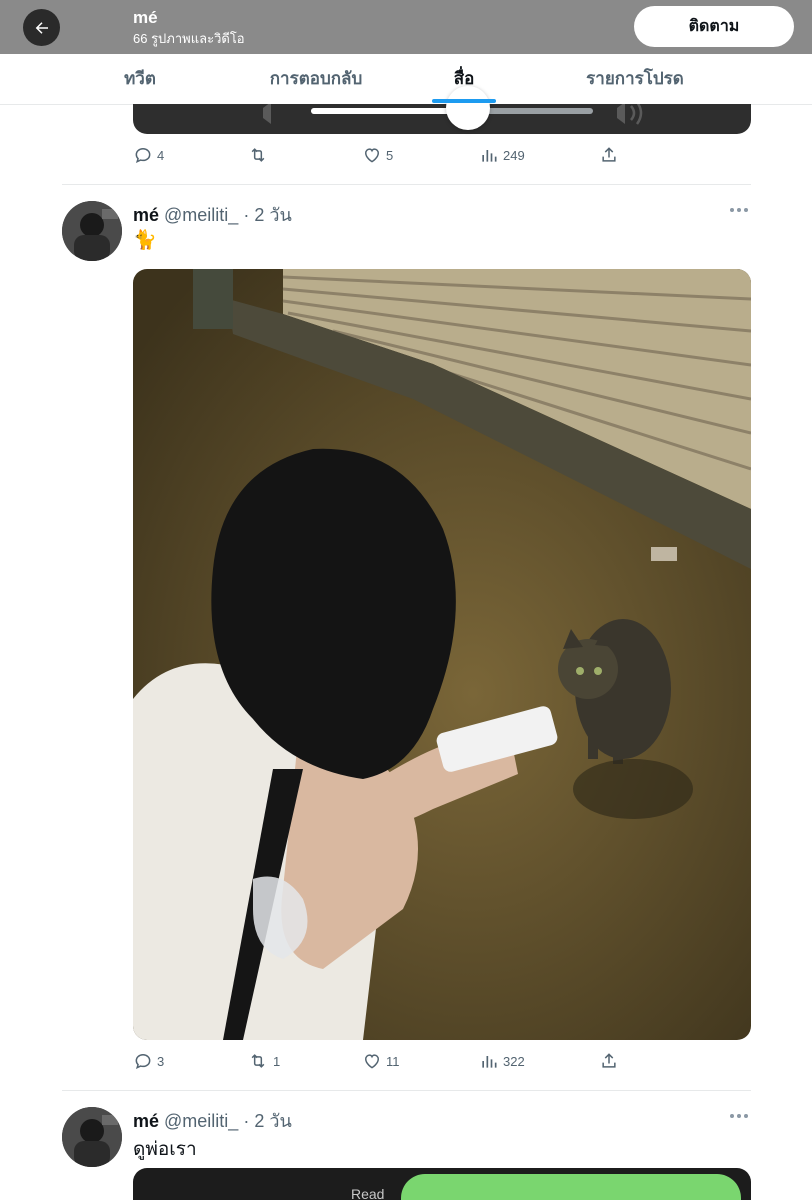 The width and height of the screenshot is (812, 1200). I want to click on view-count: 249, so click(514, 155).